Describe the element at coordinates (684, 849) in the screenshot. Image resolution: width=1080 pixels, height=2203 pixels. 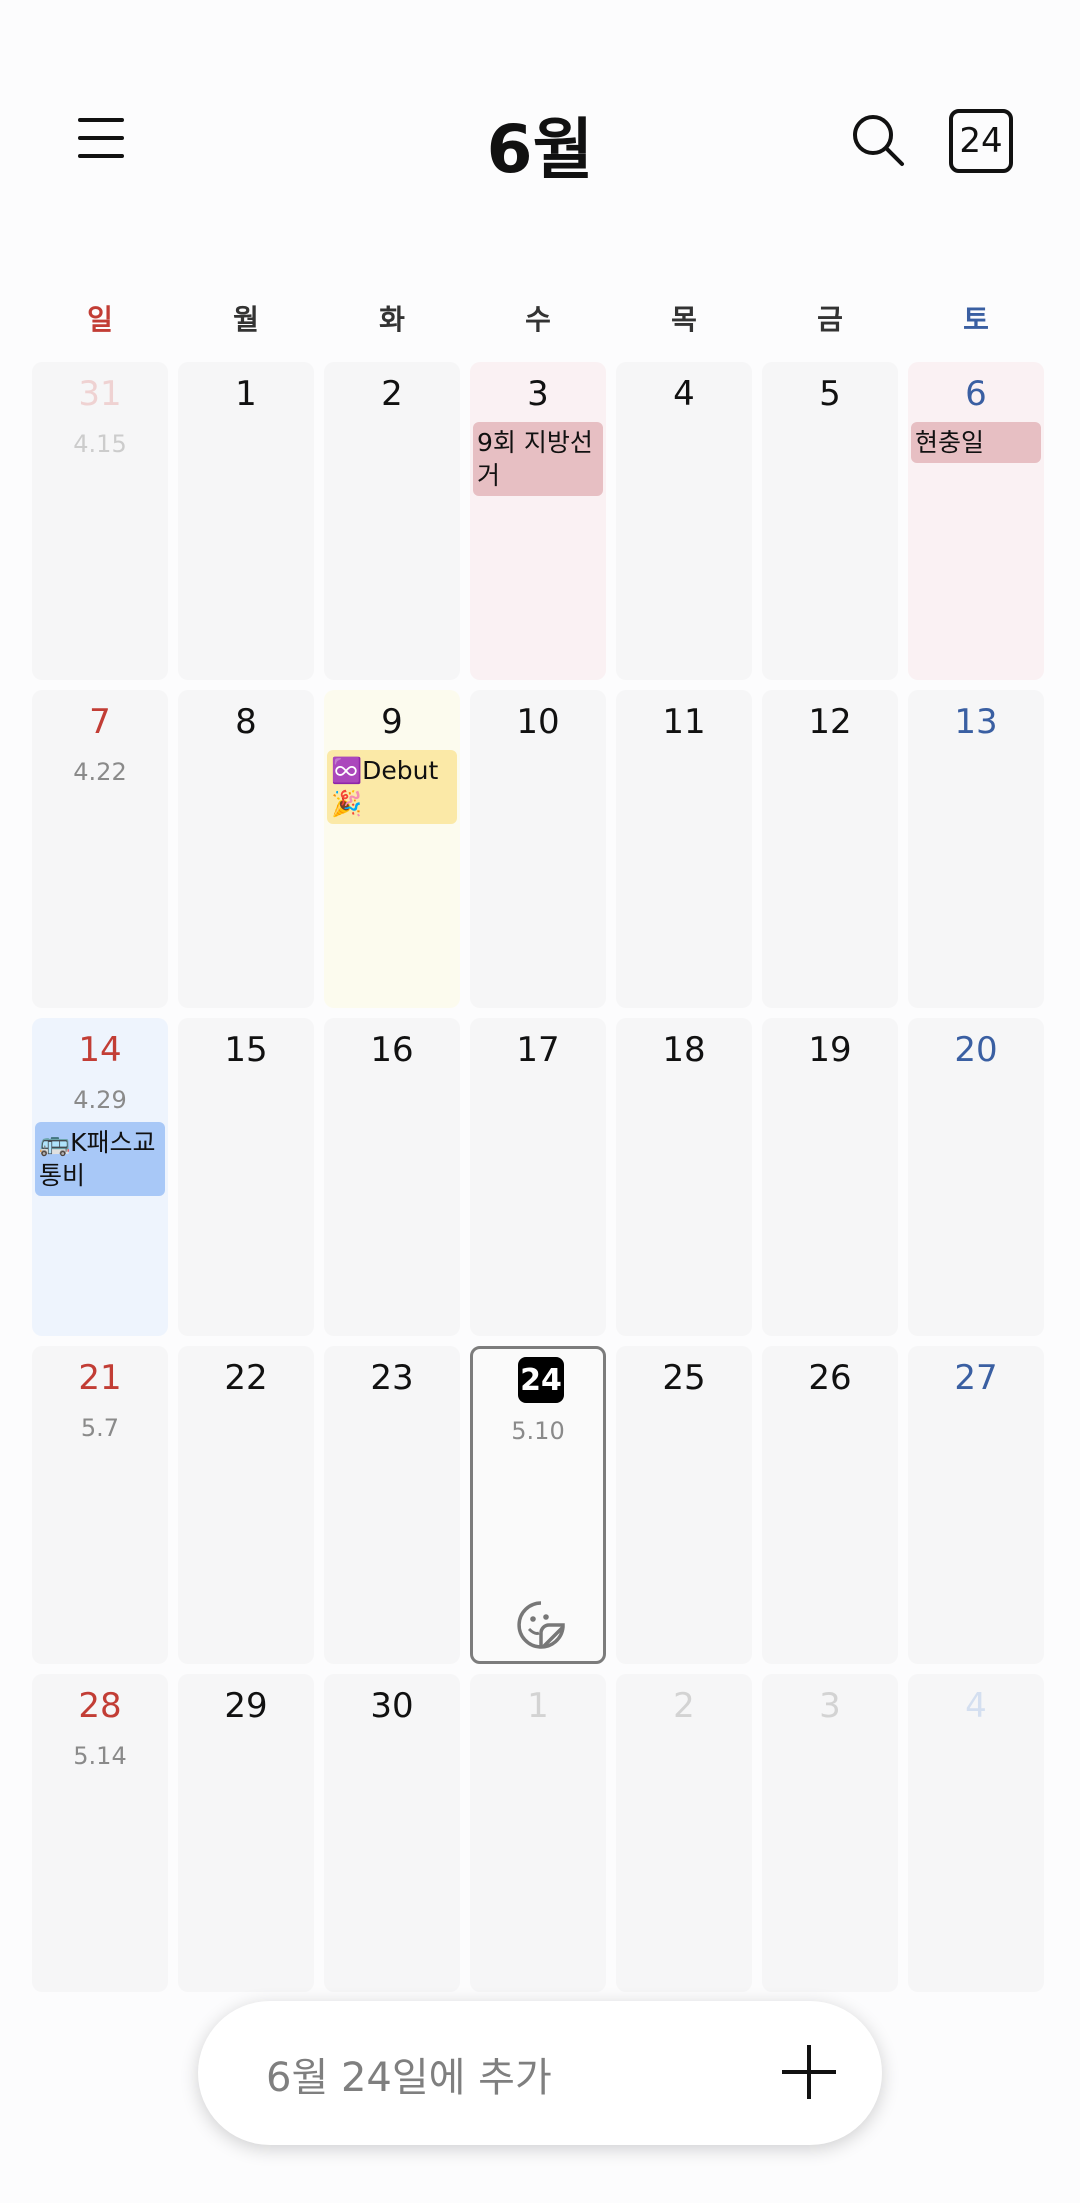
I see `day-cell: 11` at that location.